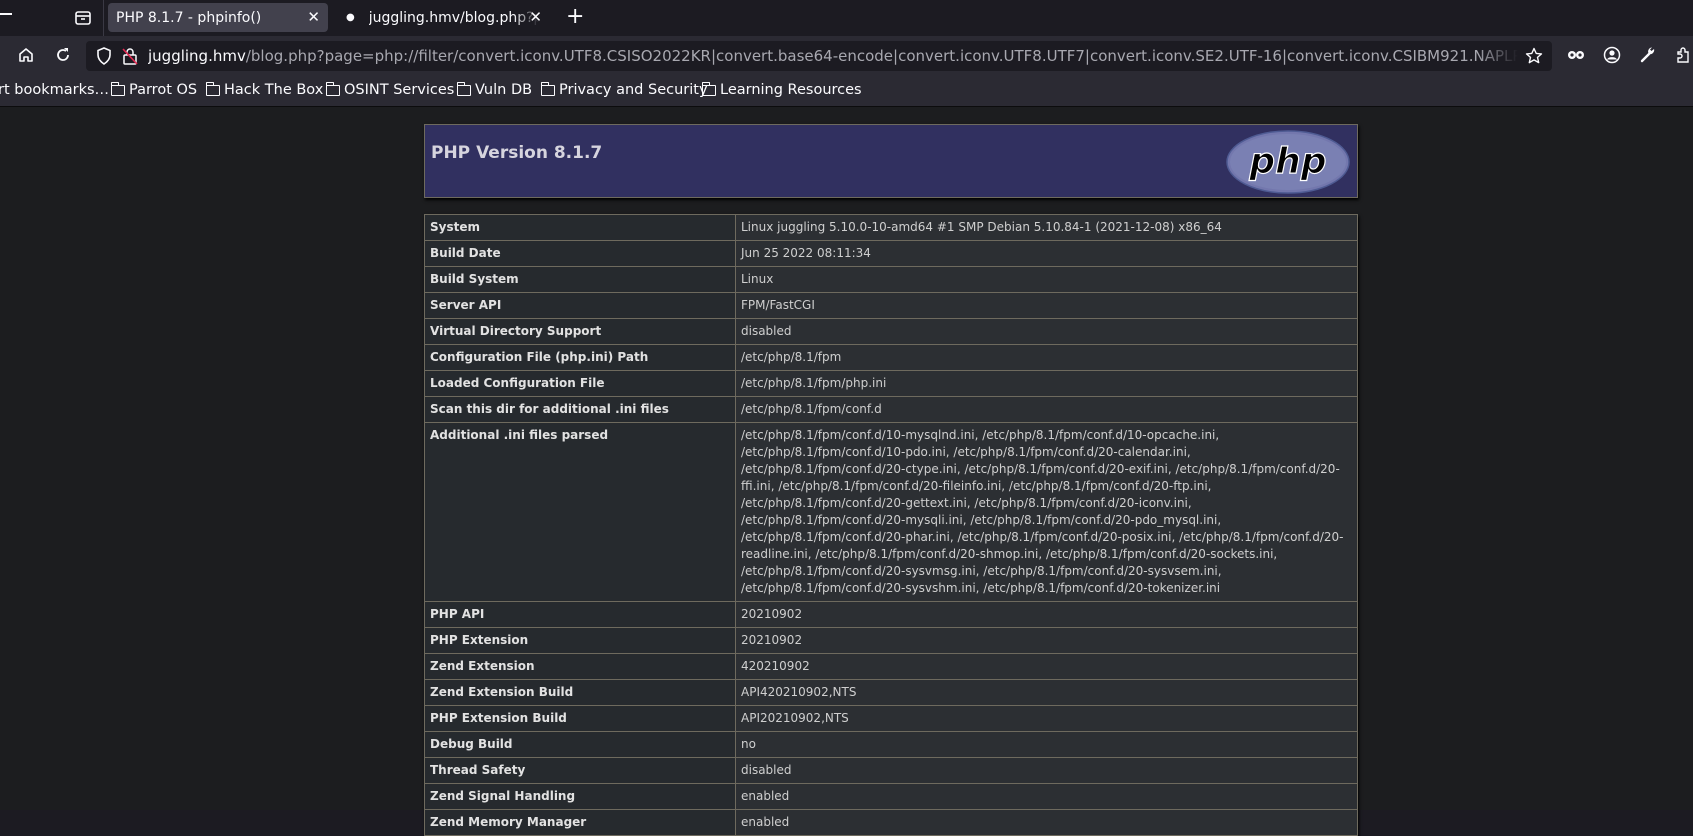 The image size is (1693, 836). I want to click on row-key: Configuration File (php.ini) Path, so click(580, 357).